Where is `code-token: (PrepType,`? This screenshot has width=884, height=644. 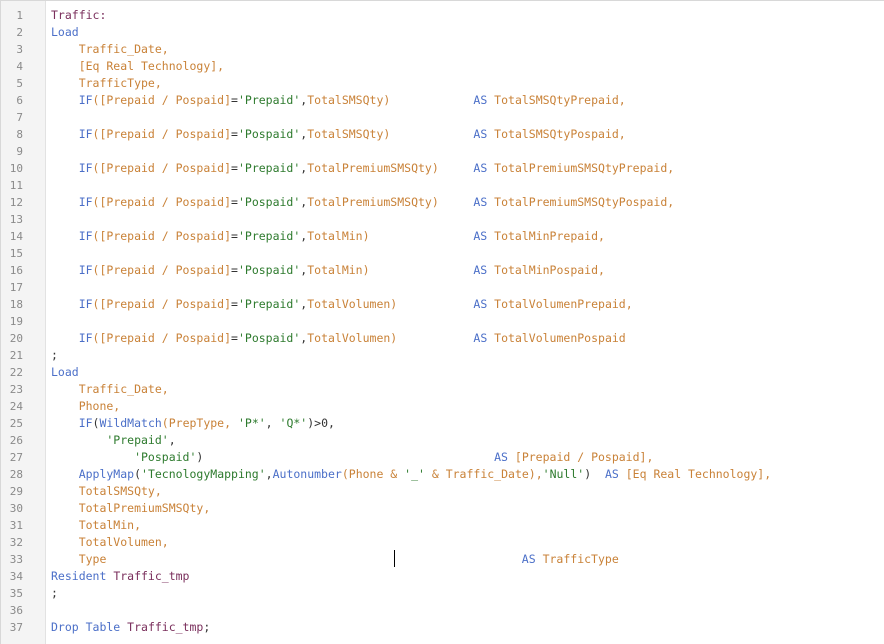
code-token: (PrepType, is located at coordinates (199, 423).